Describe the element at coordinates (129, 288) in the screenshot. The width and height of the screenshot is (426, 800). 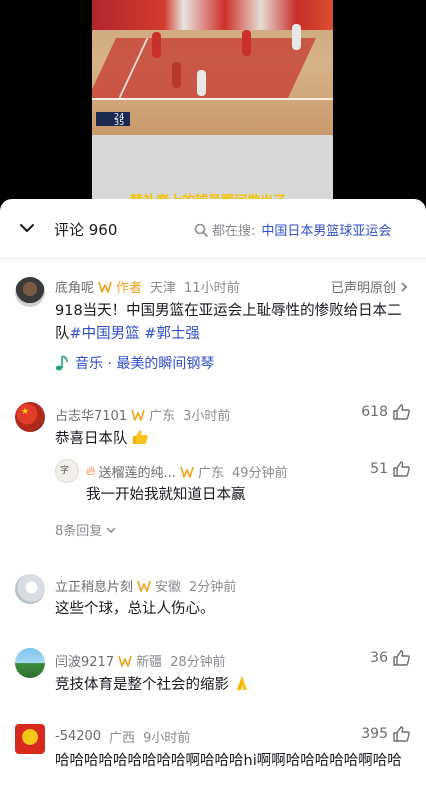
I see `author-tag: 作者` at that location.